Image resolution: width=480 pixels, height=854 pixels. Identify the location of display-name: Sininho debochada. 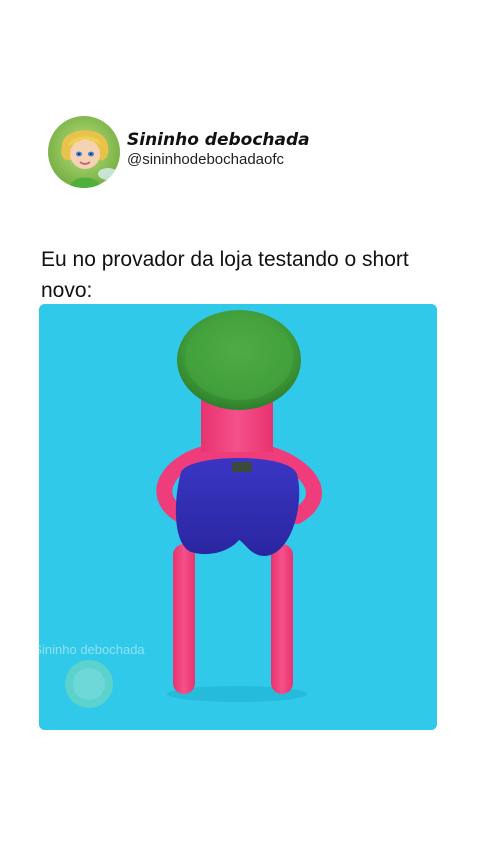
(218, 140).